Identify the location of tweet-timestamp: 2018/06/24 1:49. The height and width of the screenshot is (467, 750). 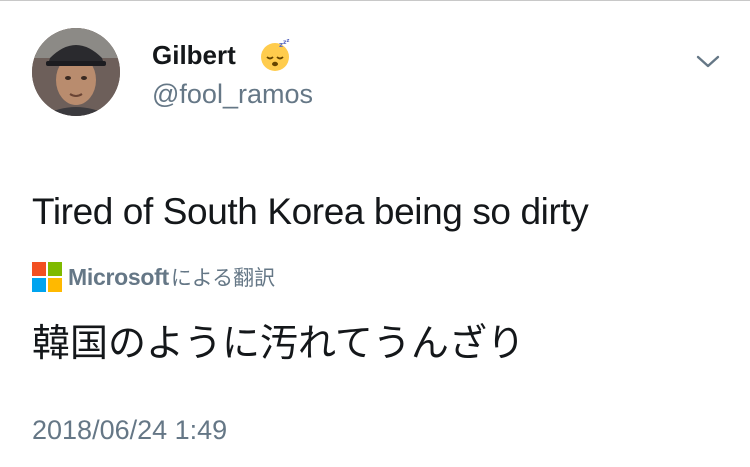
(129, 430).